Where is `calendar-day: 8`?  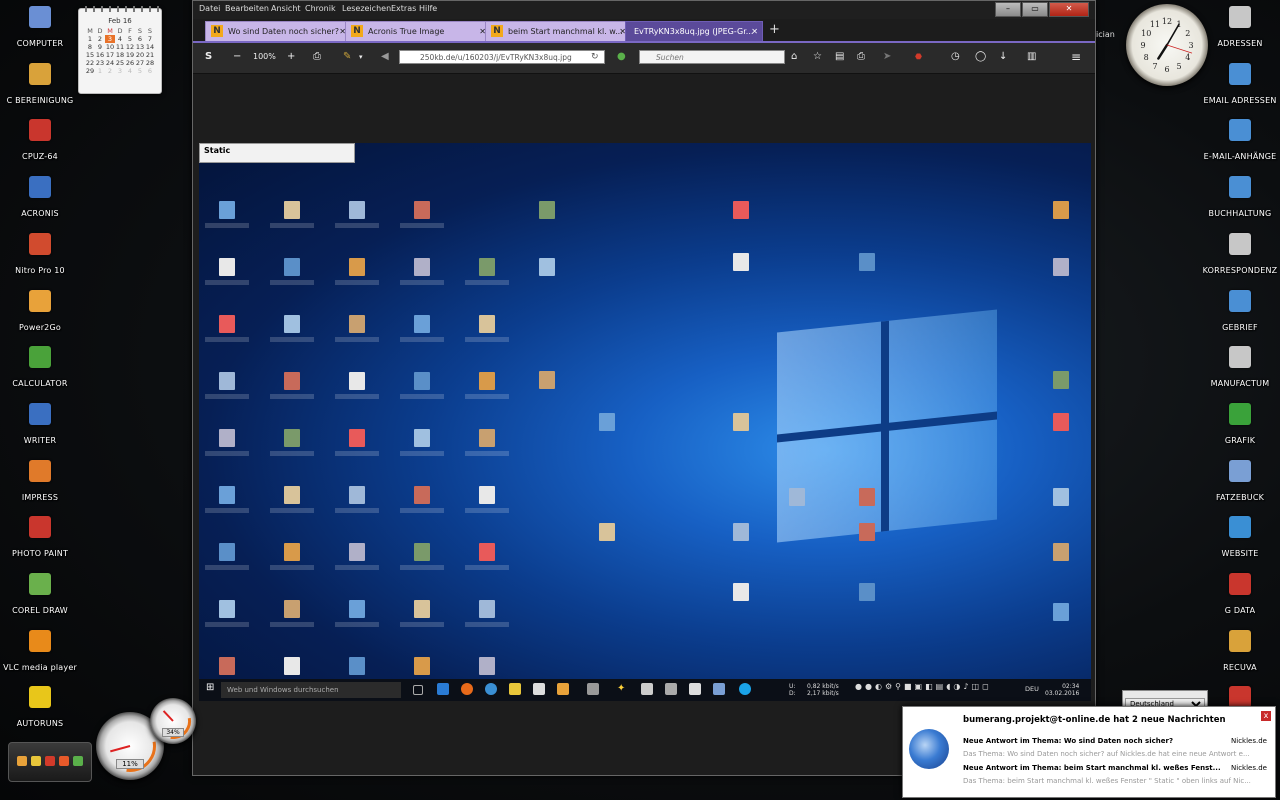 calendar-day: 8 is located at coordinates (90, 47).